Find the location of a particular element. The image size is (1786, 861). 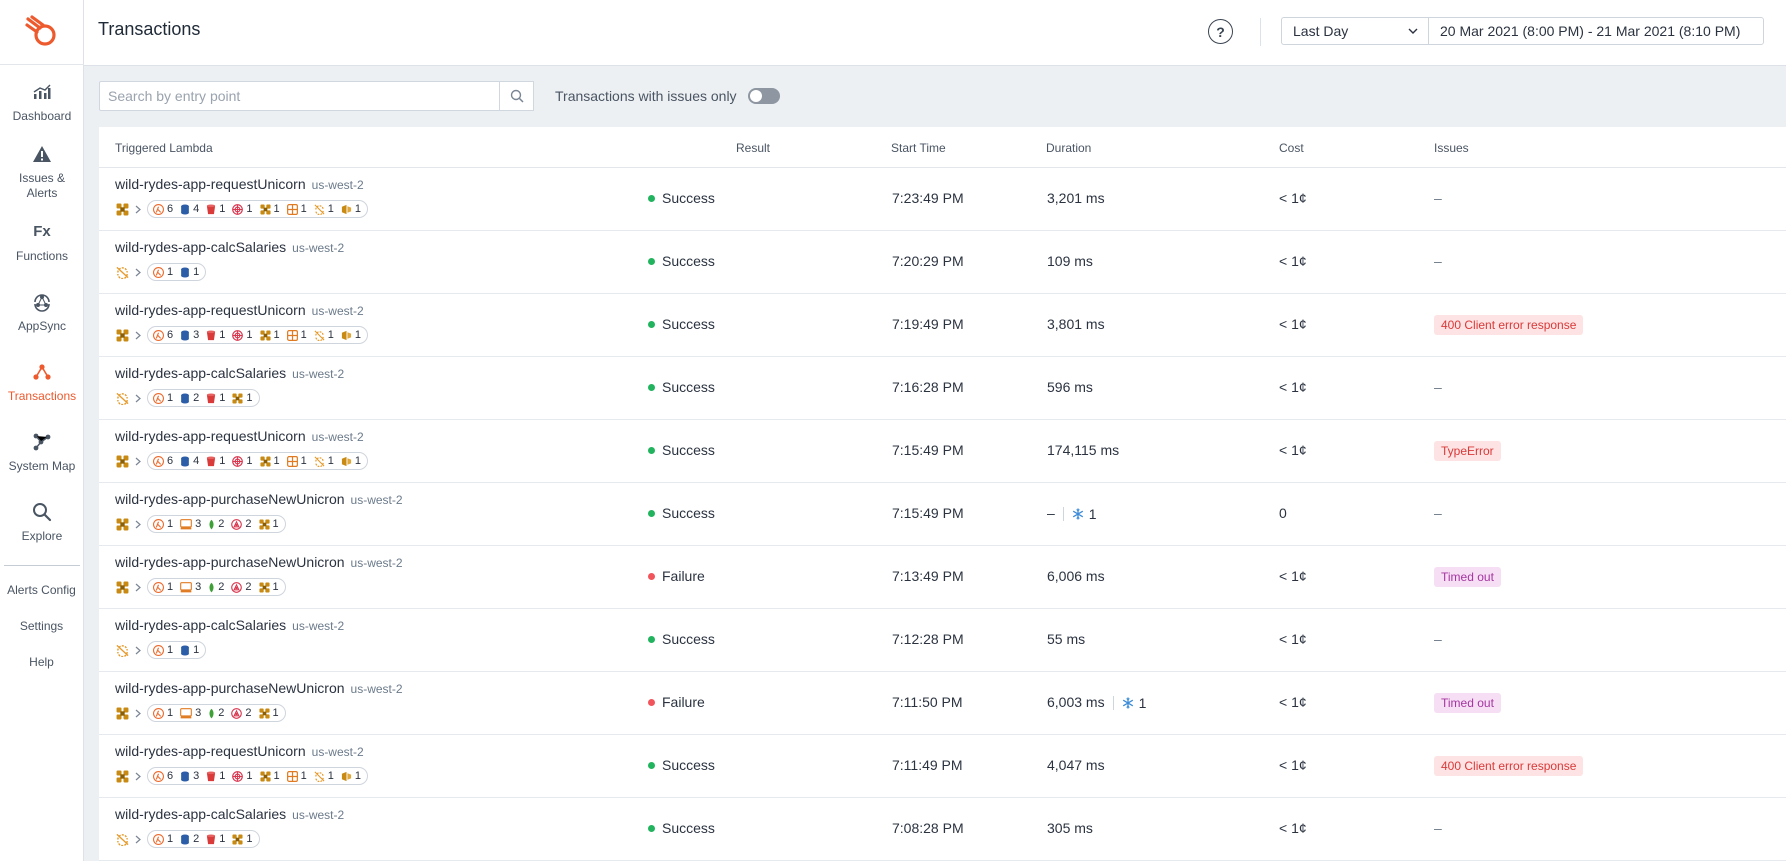

duration-value: 3,801 ms is located at coordinates (1076, 324).